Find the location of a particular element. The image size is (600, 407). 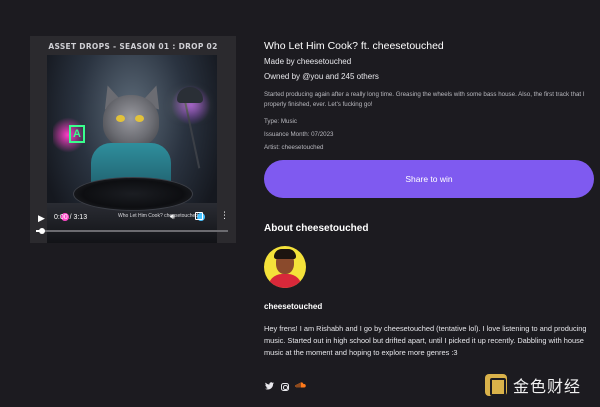

cat-head is located at coordinates (131, 121).